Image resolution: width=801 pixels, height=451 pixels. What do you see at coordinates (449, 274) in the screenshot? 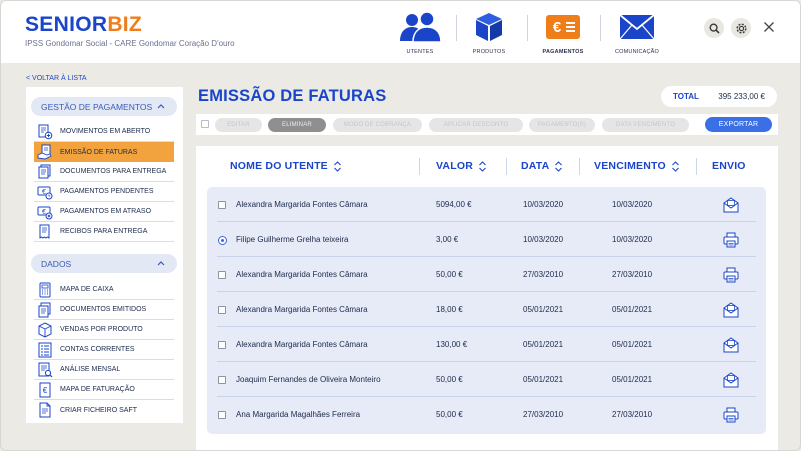
I see `row-value: 50,00 €` at bounding box center [449, 274].